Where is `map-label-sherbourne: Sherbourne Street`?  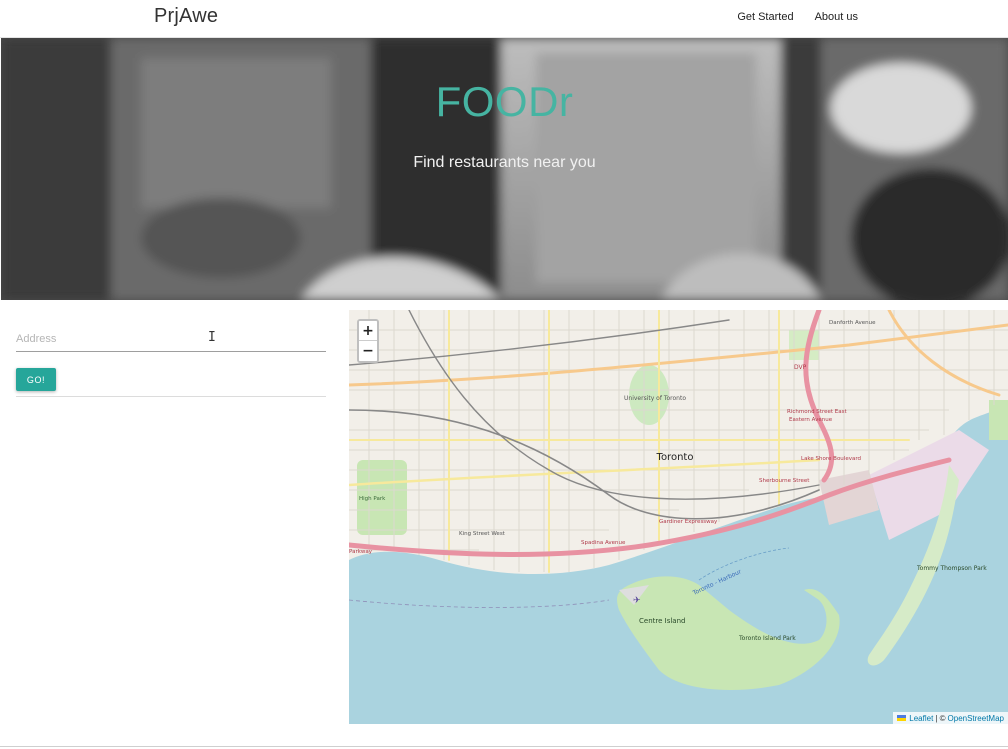
map-label-sherbourne: Sherbourne Street is located at coordinates (784, 481).